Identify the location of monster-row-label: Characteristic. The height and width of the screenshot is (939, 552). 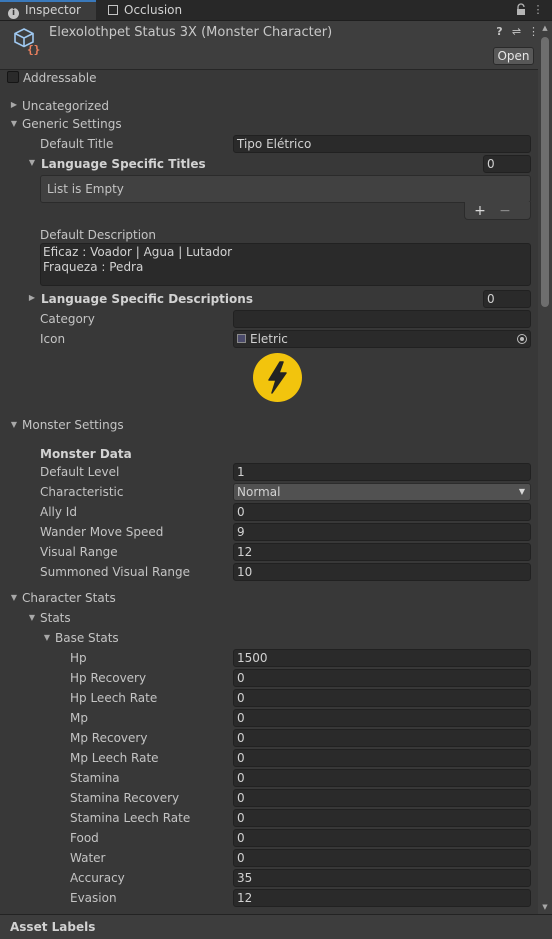
(82, 492).